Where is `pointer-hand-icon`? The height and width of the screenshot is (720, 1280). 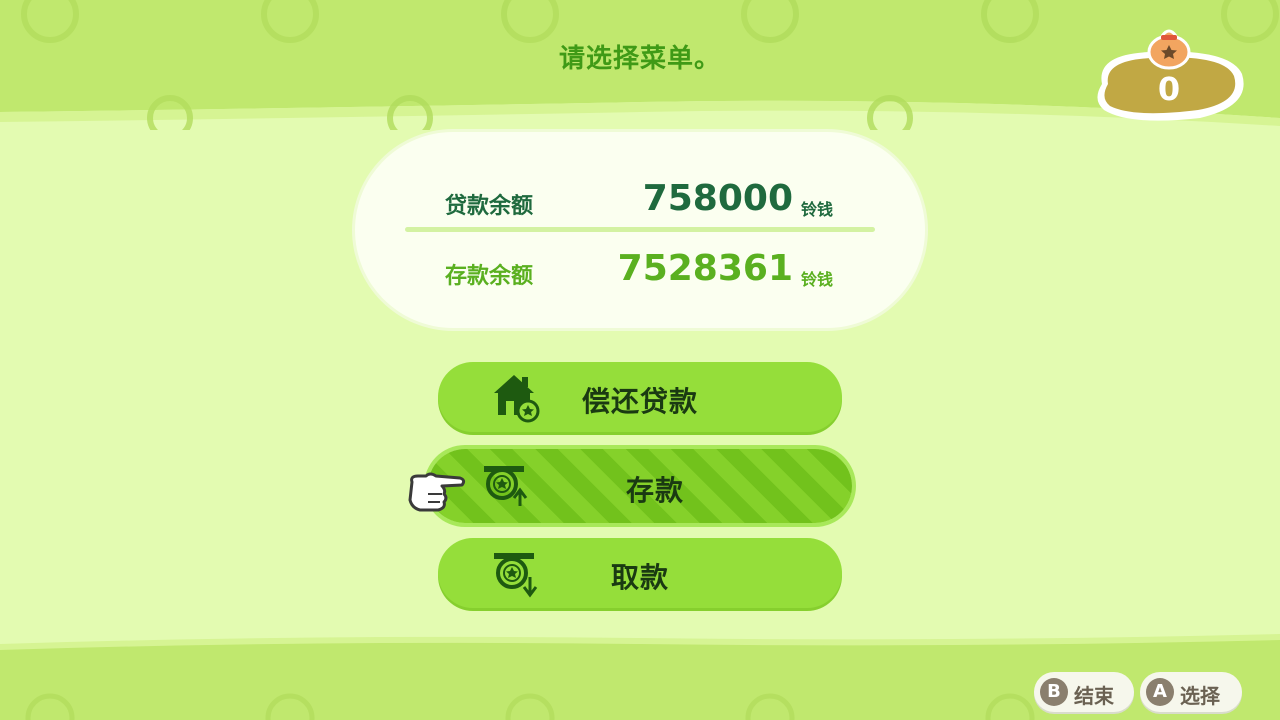
pointer-hand-icon is located at coordinates (437, 492).